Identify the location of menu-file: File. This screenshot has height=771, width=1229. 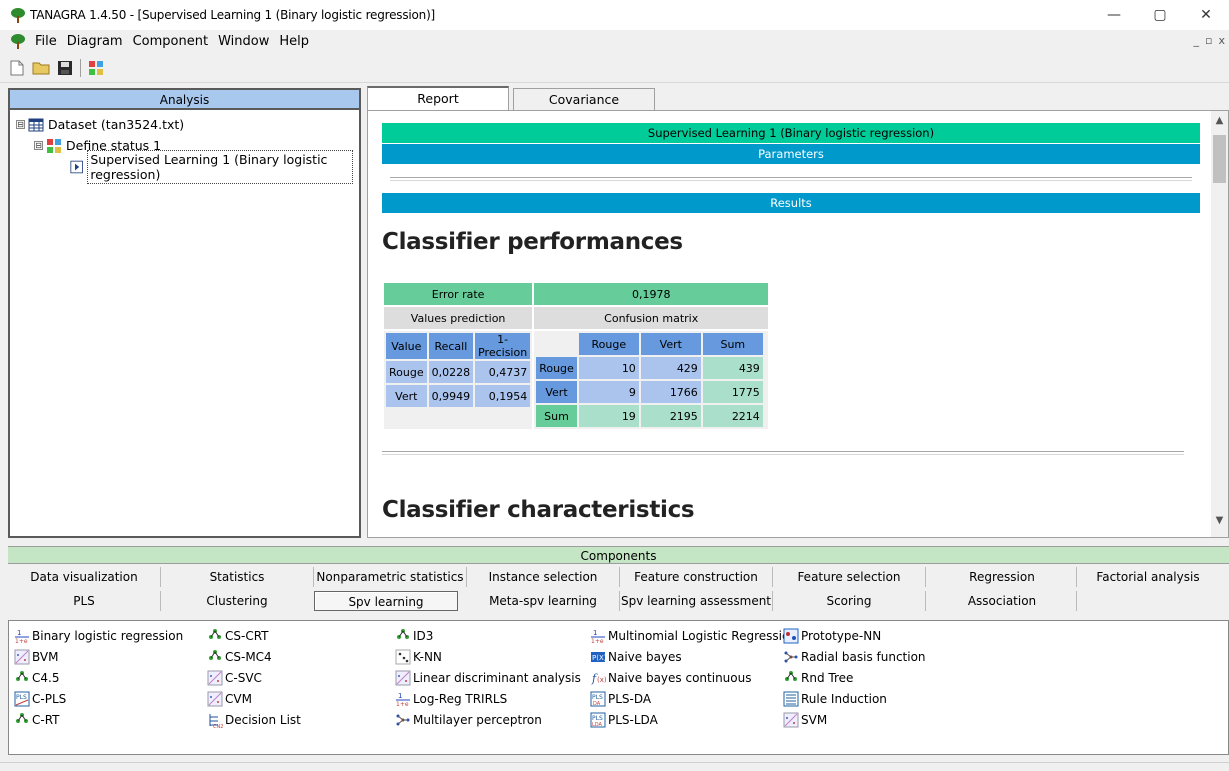
(46, 41).